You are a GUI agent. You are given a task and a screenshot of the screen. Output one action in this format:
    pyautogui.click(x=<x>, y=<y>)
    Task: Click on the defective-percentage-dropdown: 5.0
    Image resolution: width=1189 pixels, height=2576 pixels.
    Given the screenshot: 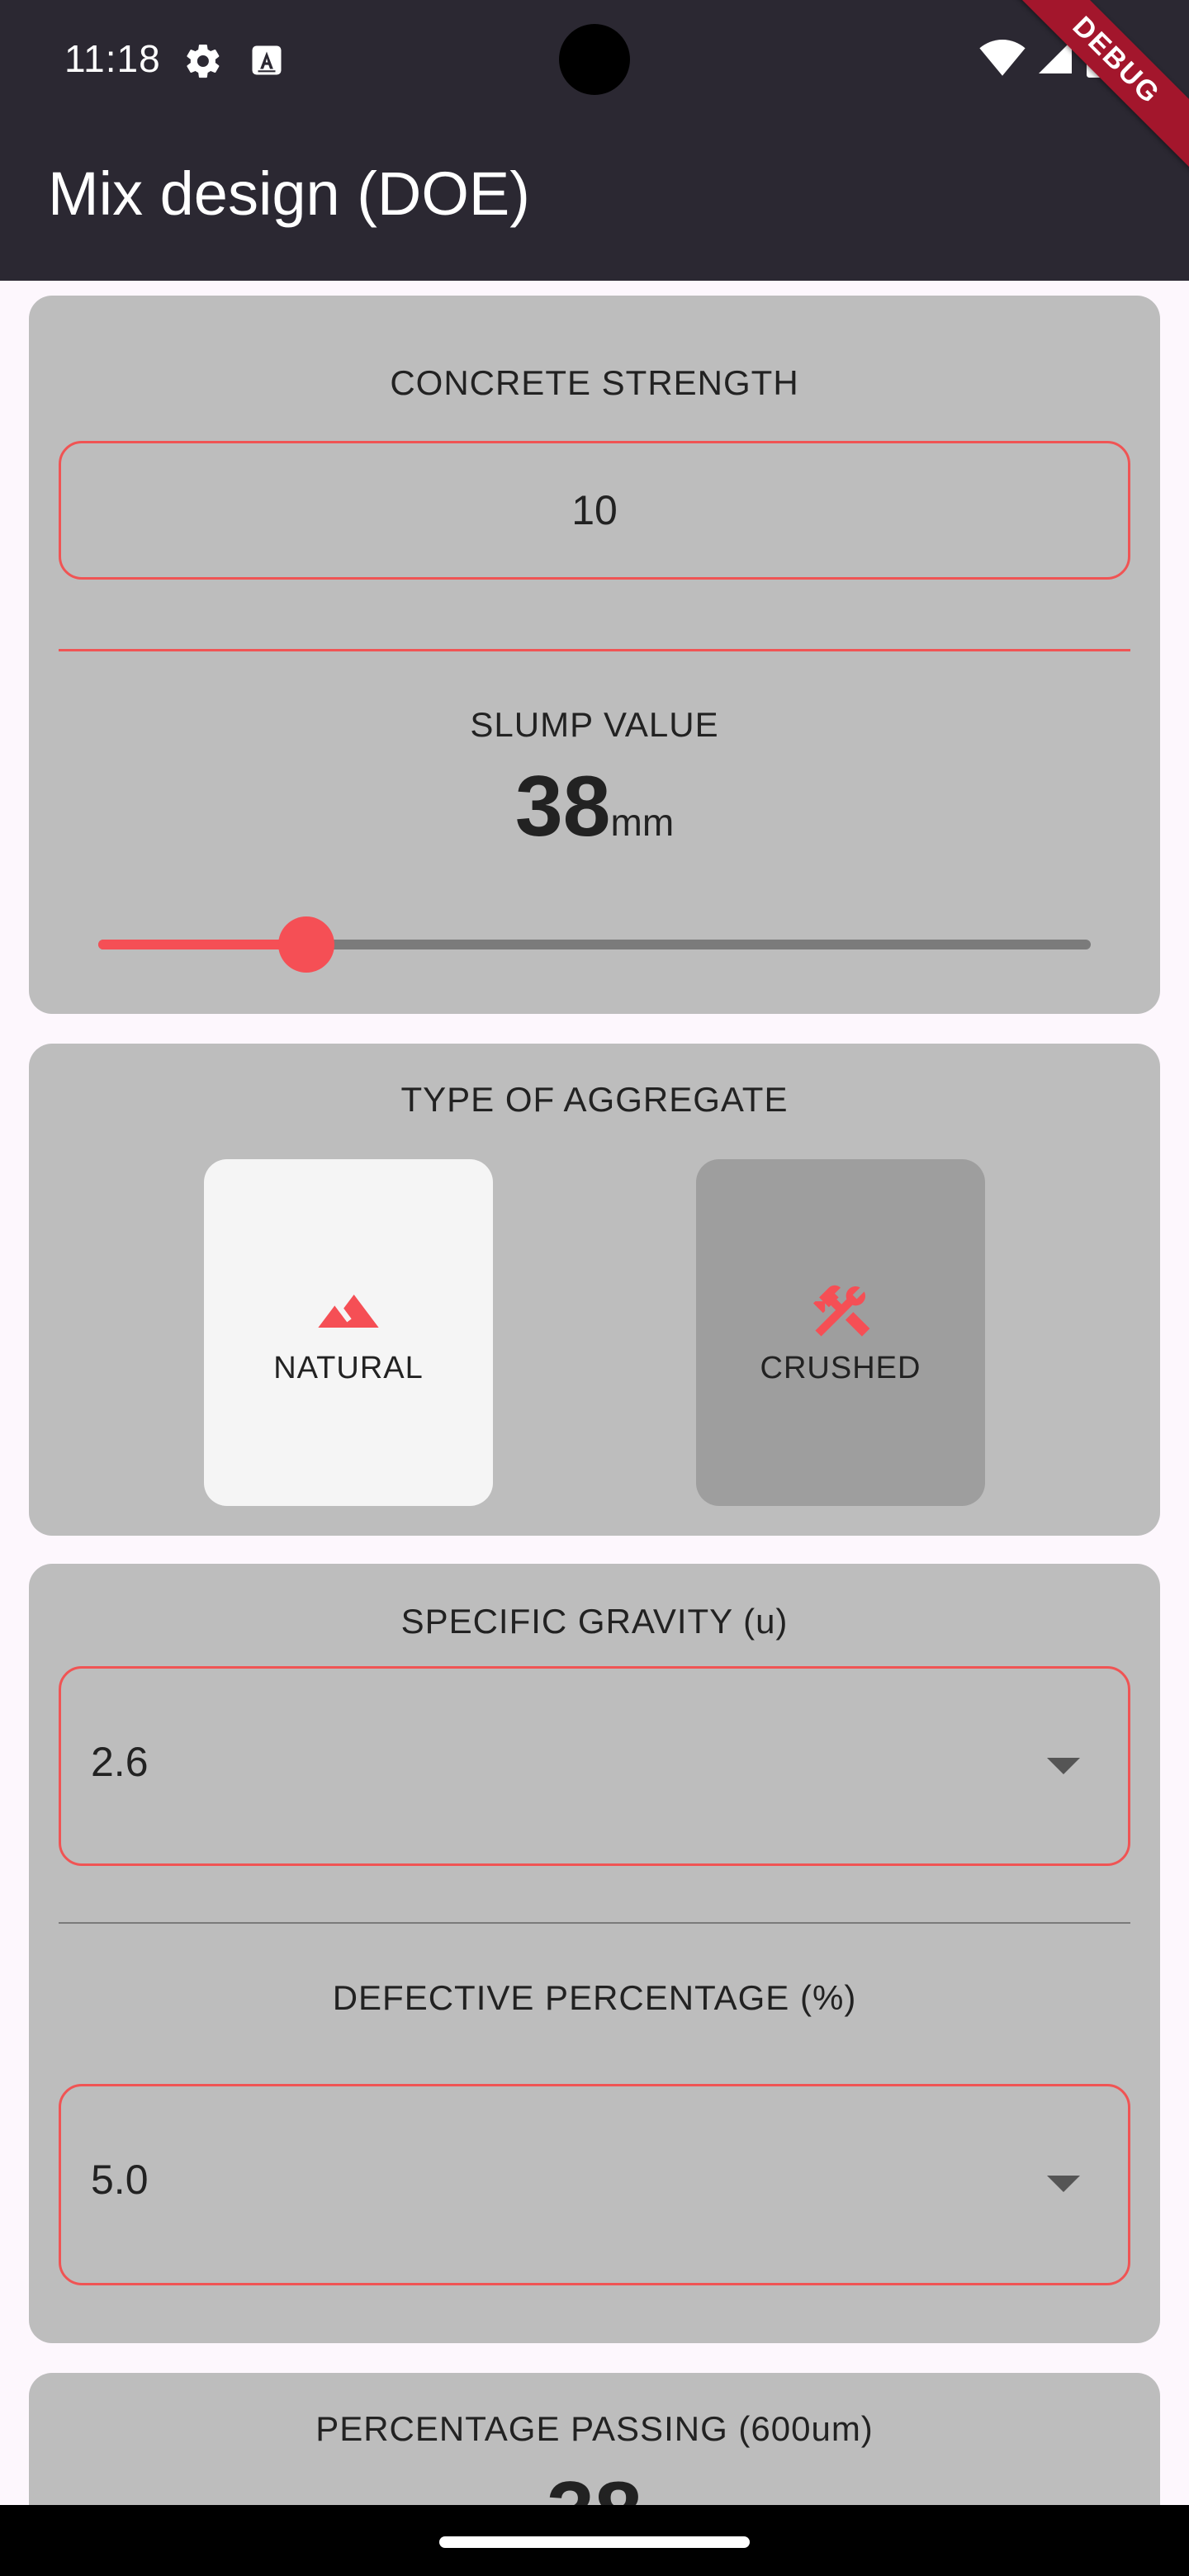 What is the action you would take?
    pyautogui.click(x=594, y=2184)
    